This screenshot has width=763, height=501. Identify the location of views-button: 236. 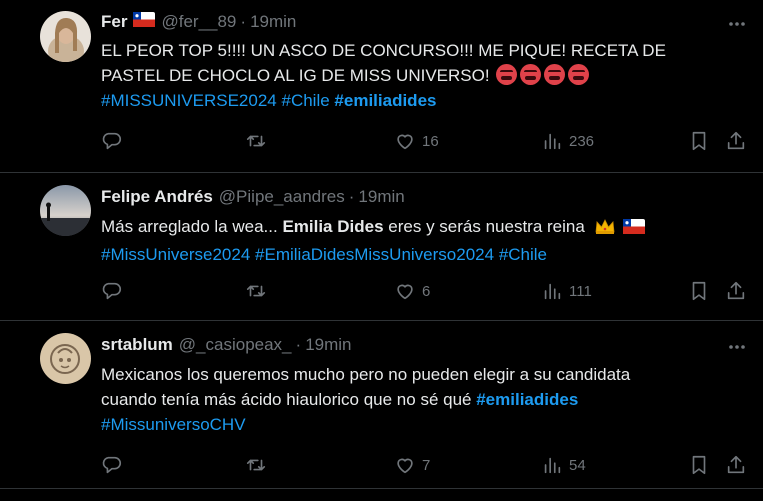
(567, 141).